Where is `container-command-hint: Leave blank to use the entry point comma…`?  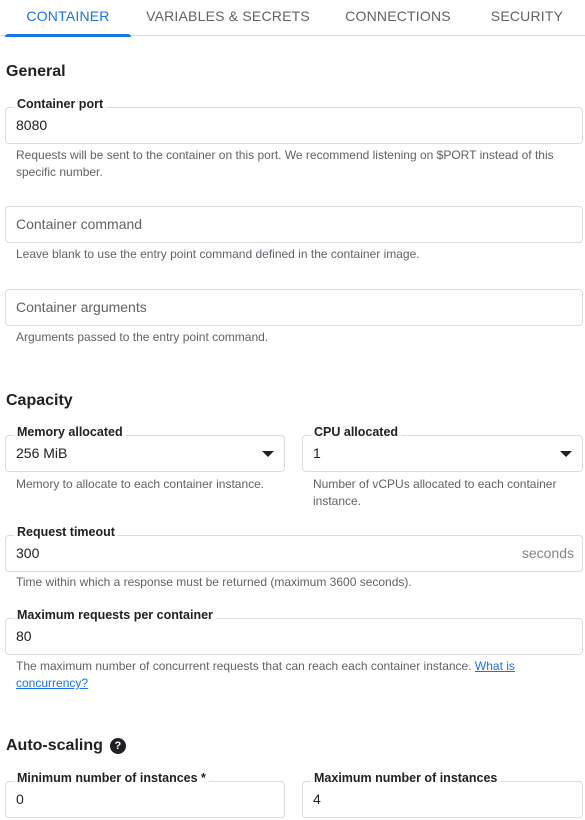 container-command-hint: Leave blank to use the entry point comma… is located at coordinates (218, 254).